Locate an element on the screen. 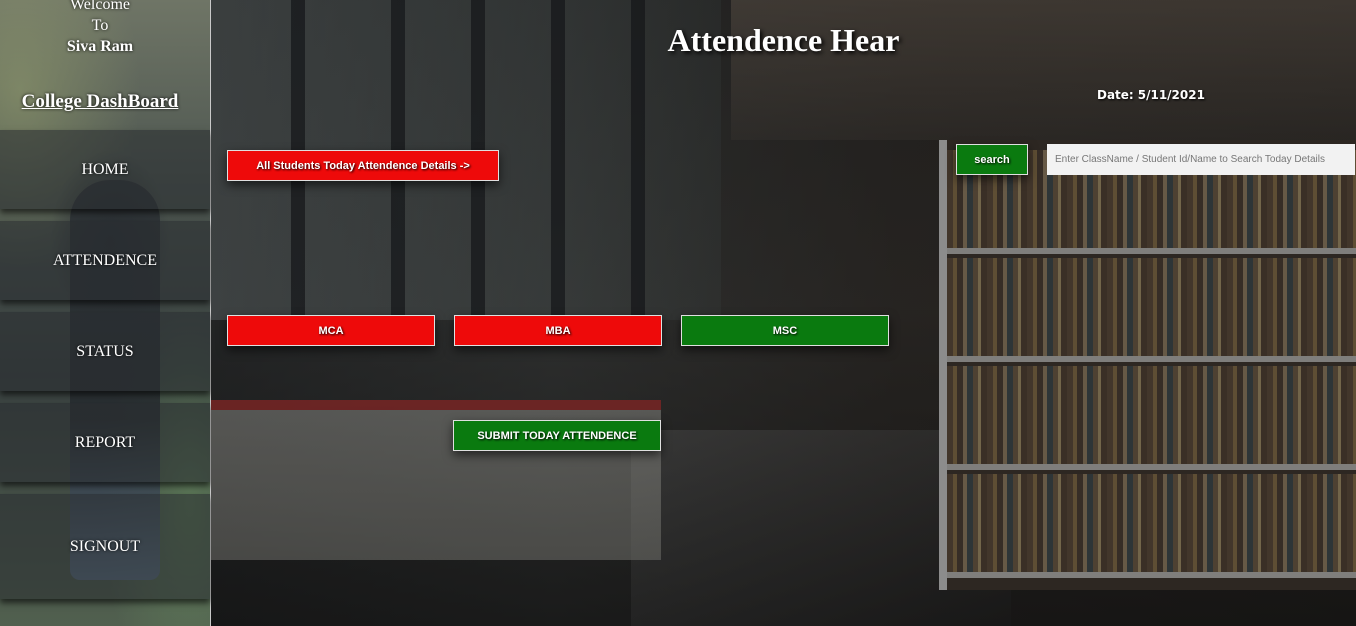 The width and height of the screenshot is (1356, 626). search-button: search is located at coordinates (992, 159).